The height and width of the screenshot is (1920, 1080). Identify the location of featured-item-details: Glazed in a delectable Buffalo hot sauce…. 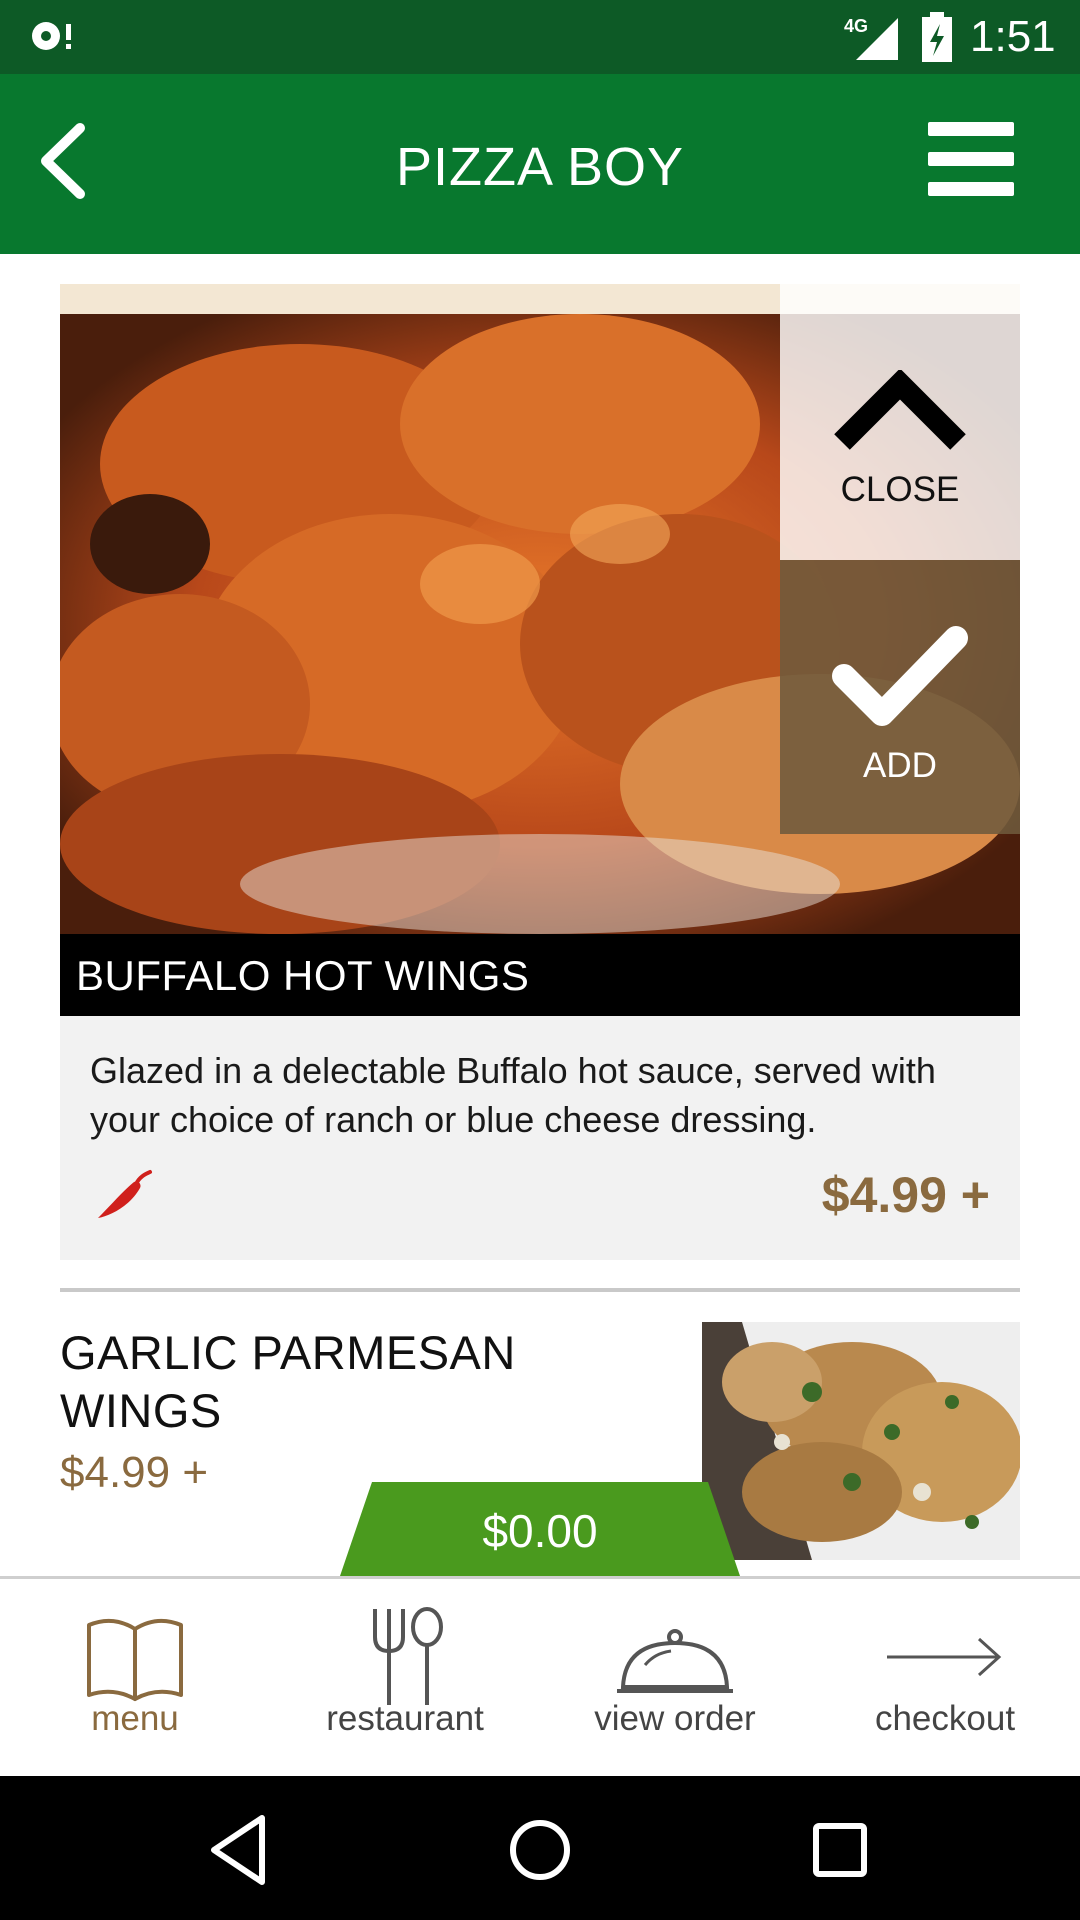
(540, 1138).